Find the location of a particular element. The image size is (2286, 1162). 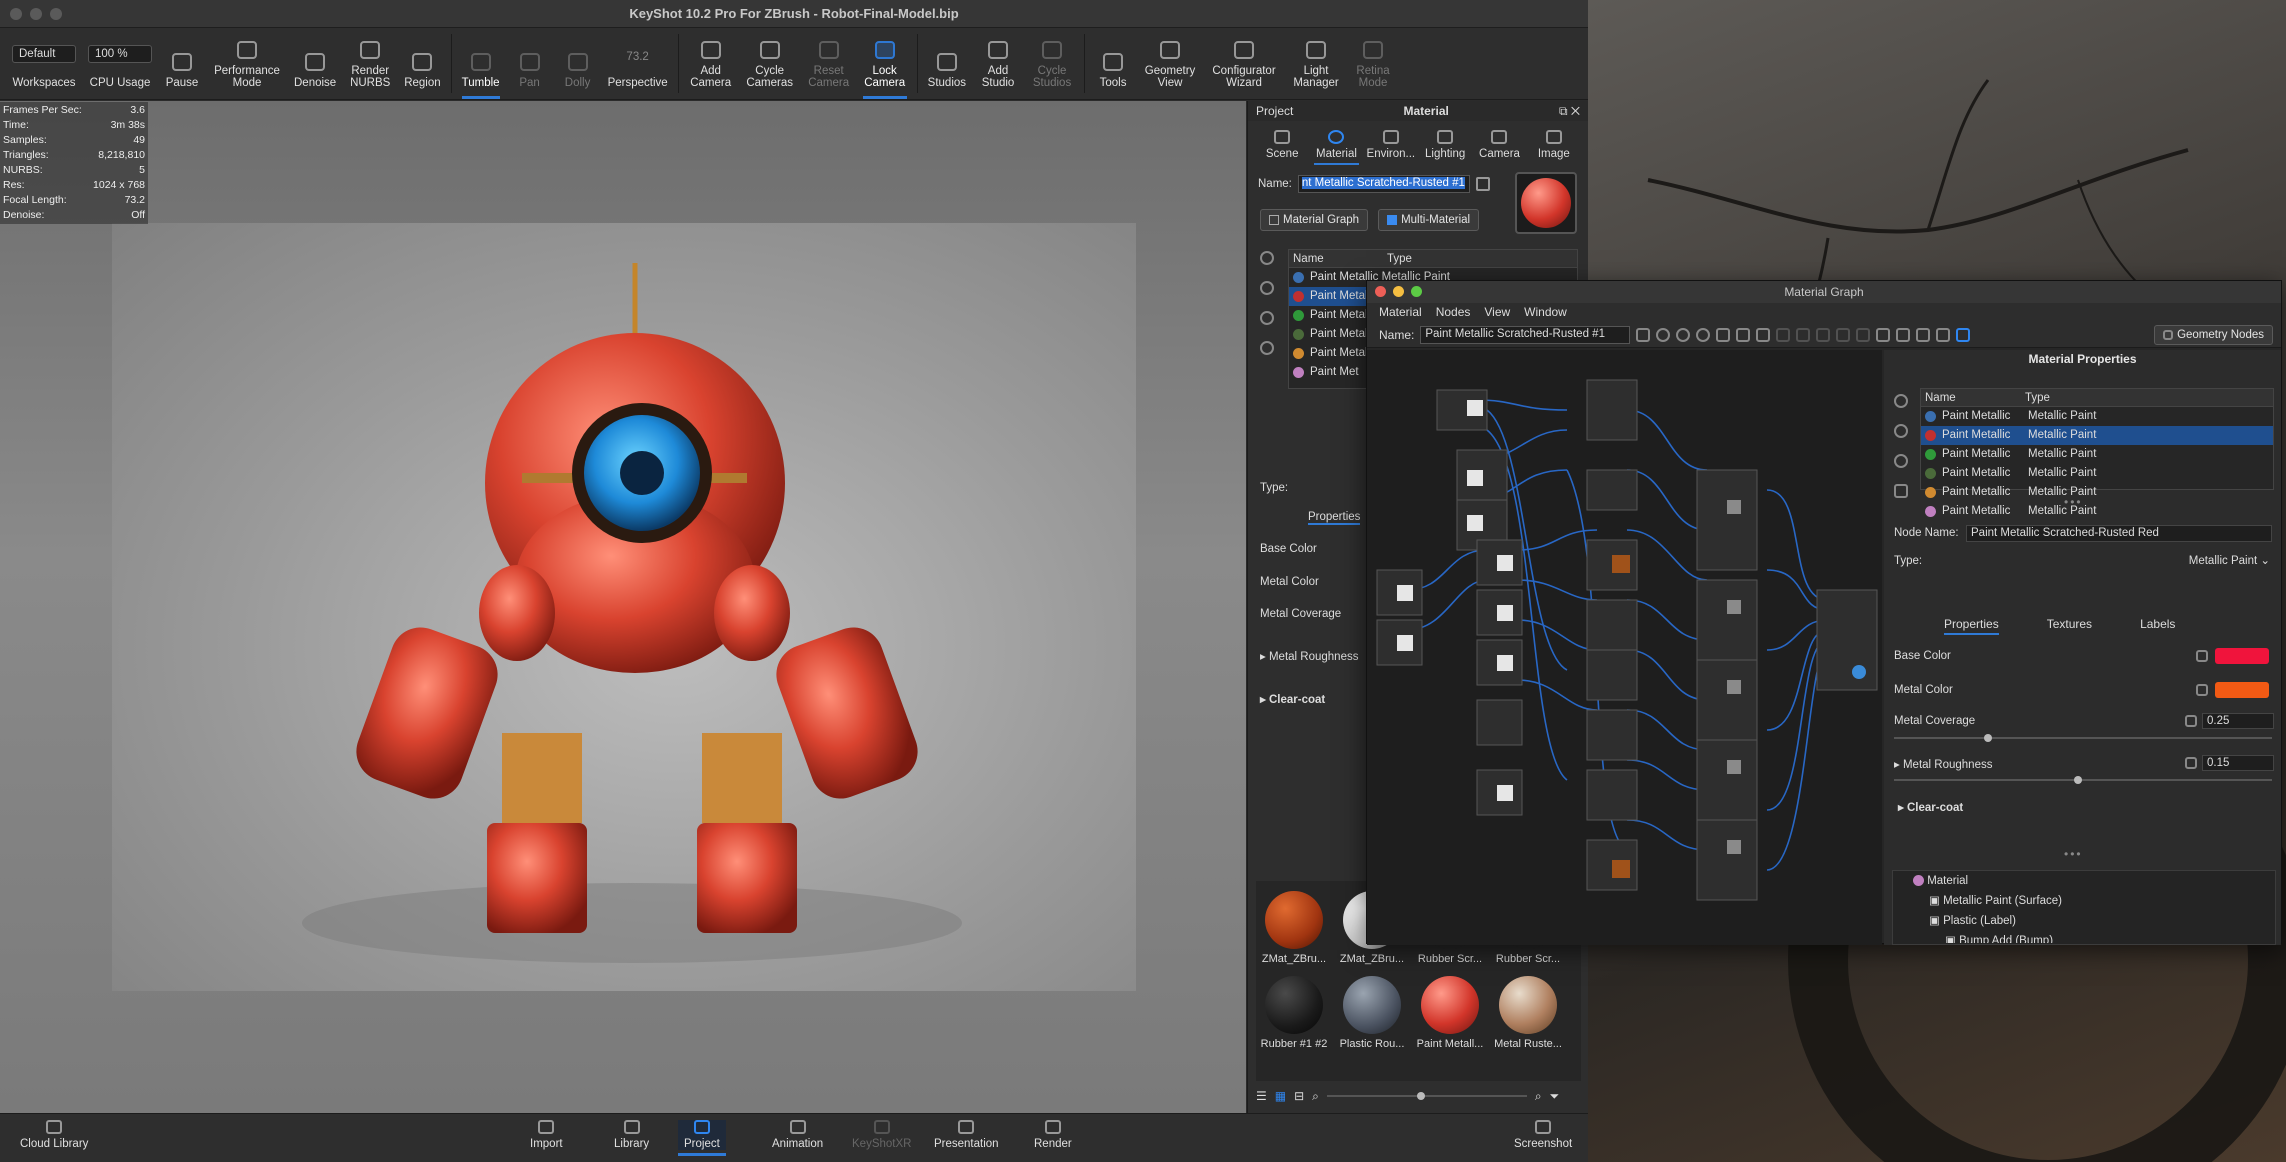

tab-labels: Labels is located at coordinates (2157, 626).